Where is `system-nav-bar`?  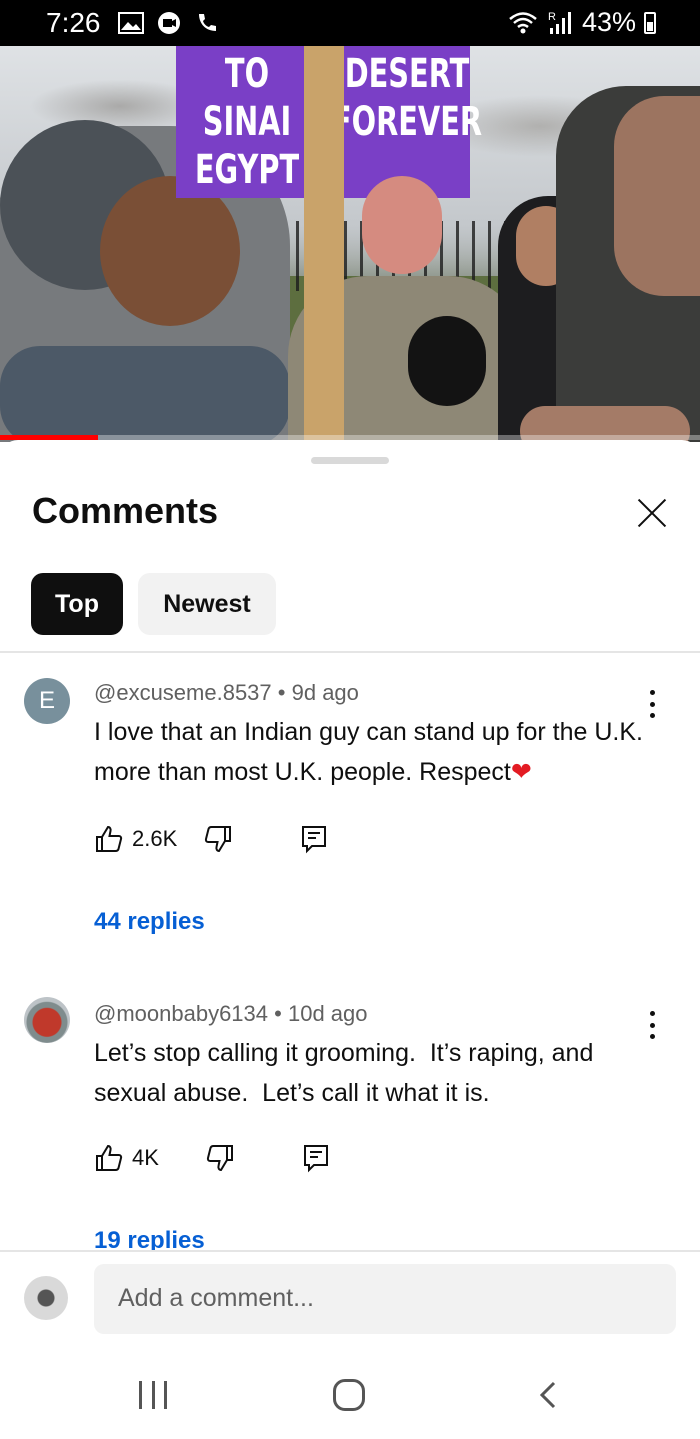
system-nav-bar is located at coordinates (350, 1394).